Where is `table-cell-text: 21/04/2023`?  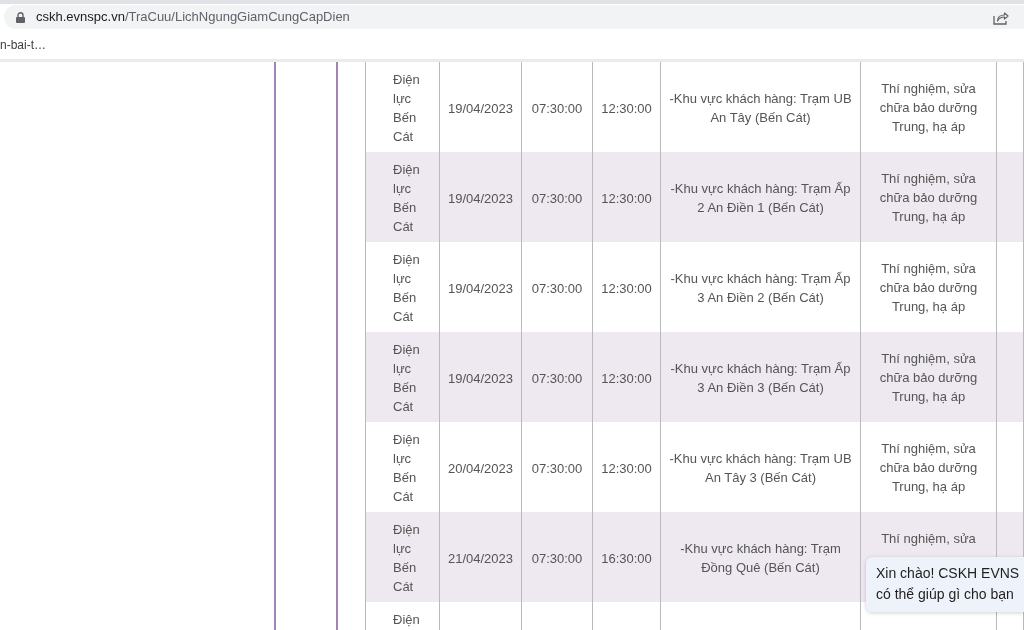 table-cell-text: 21/04/2023 is located at coordinates (480, 558).